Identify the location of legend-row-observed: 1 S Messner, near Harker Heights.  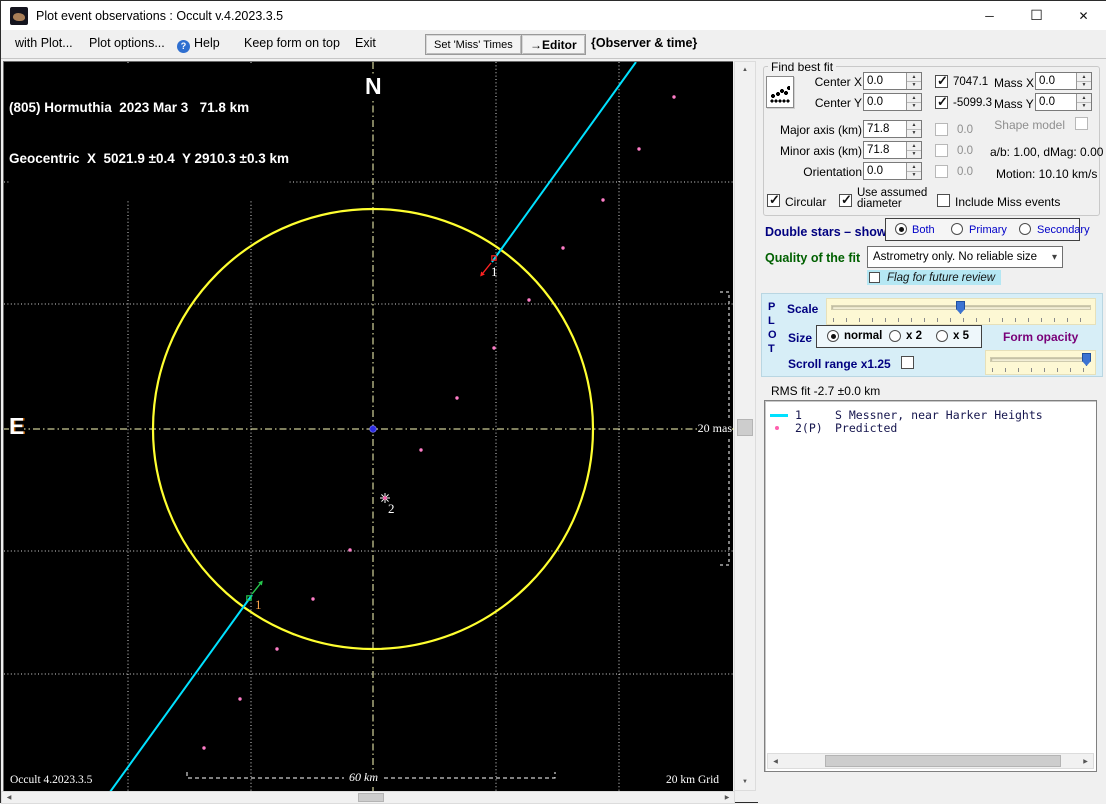
(930, 415).